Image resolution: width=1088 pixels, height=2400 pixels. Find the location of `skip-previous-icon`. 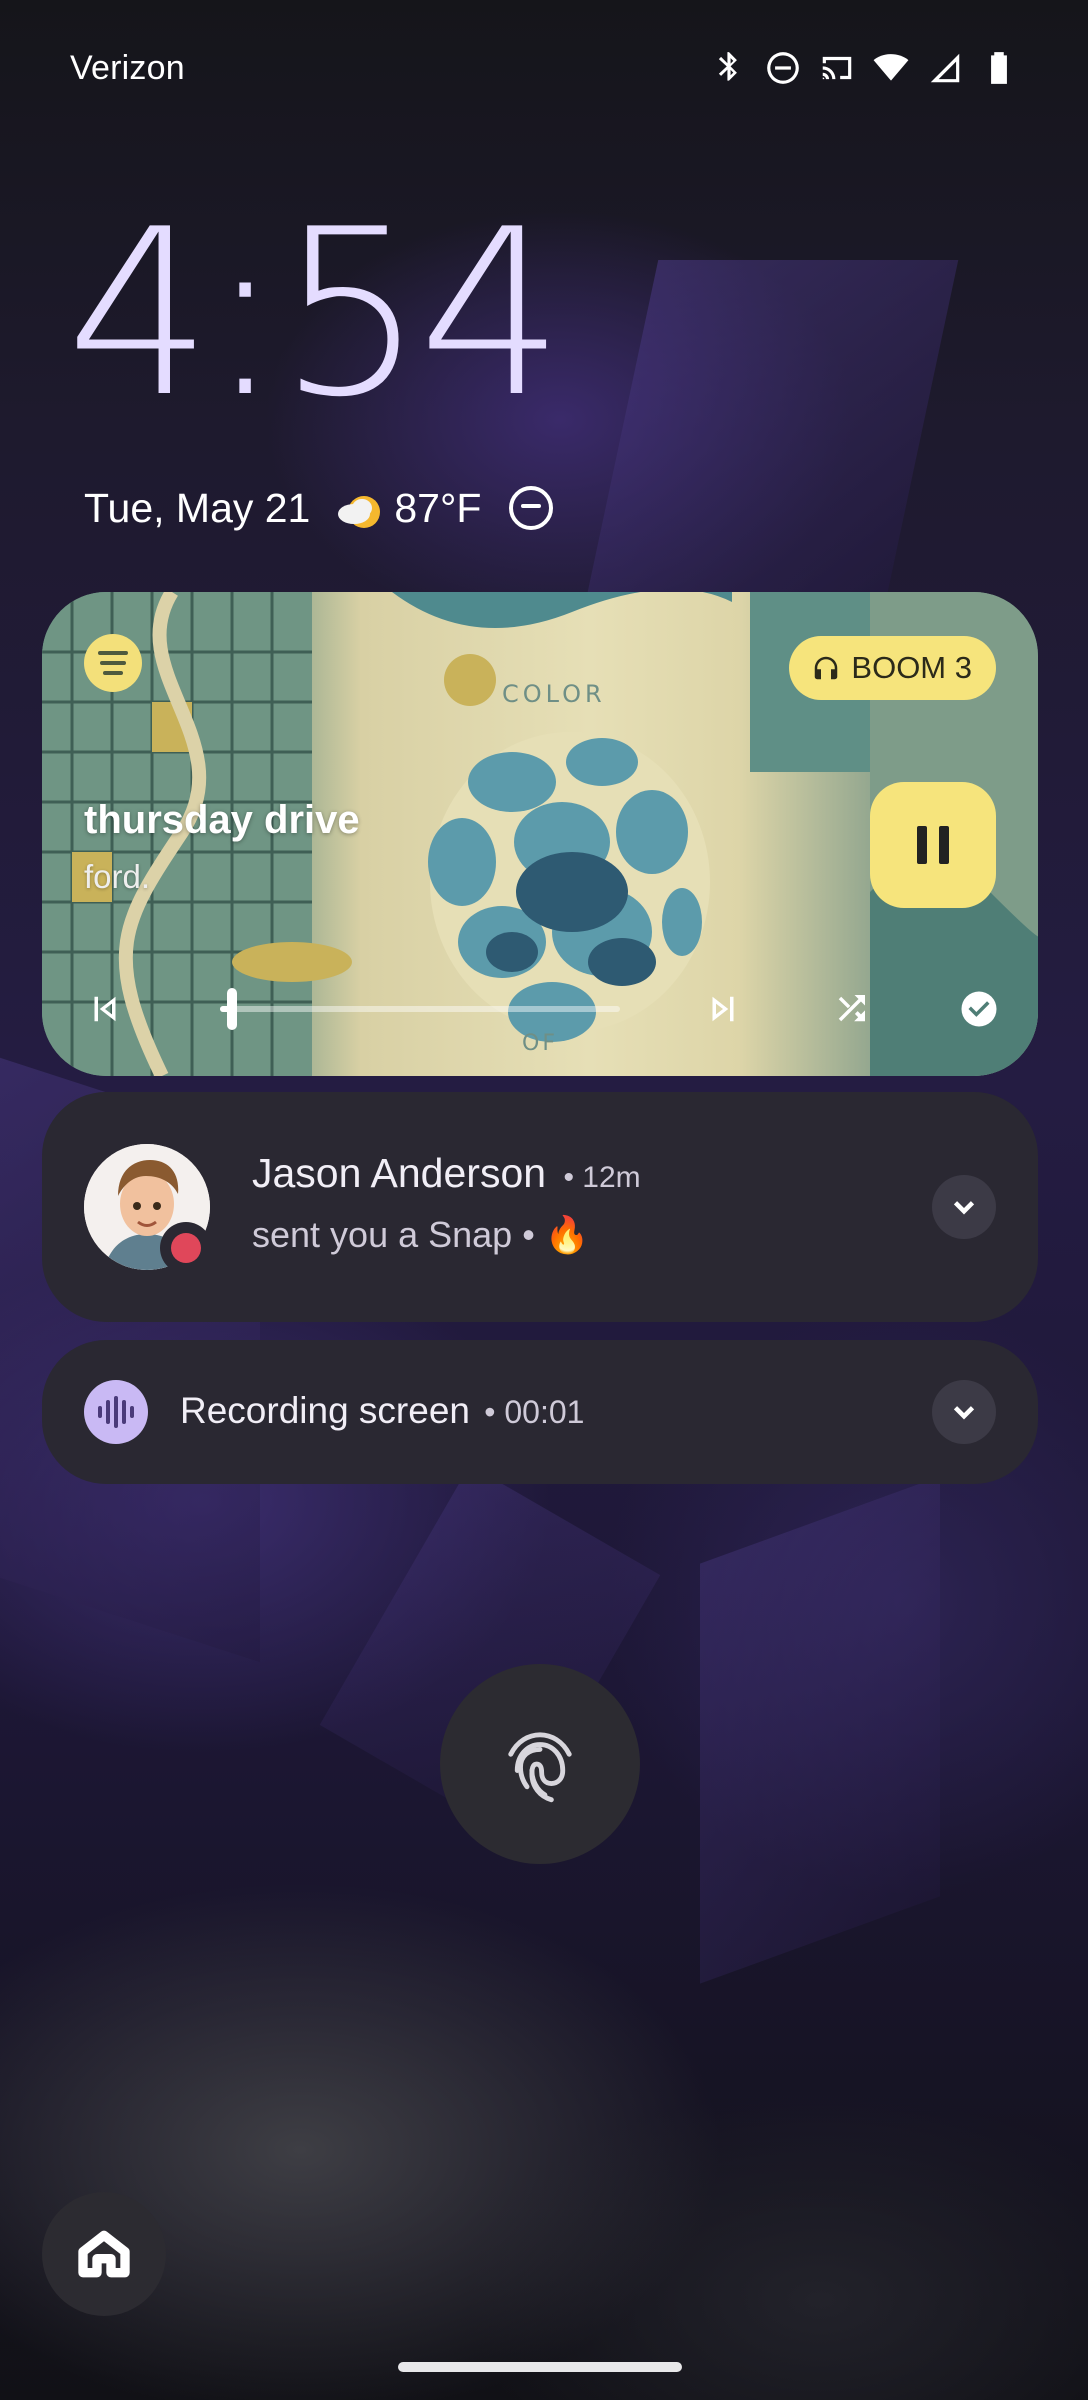

skip-previous-icon is located at coordinates (105, 1009).